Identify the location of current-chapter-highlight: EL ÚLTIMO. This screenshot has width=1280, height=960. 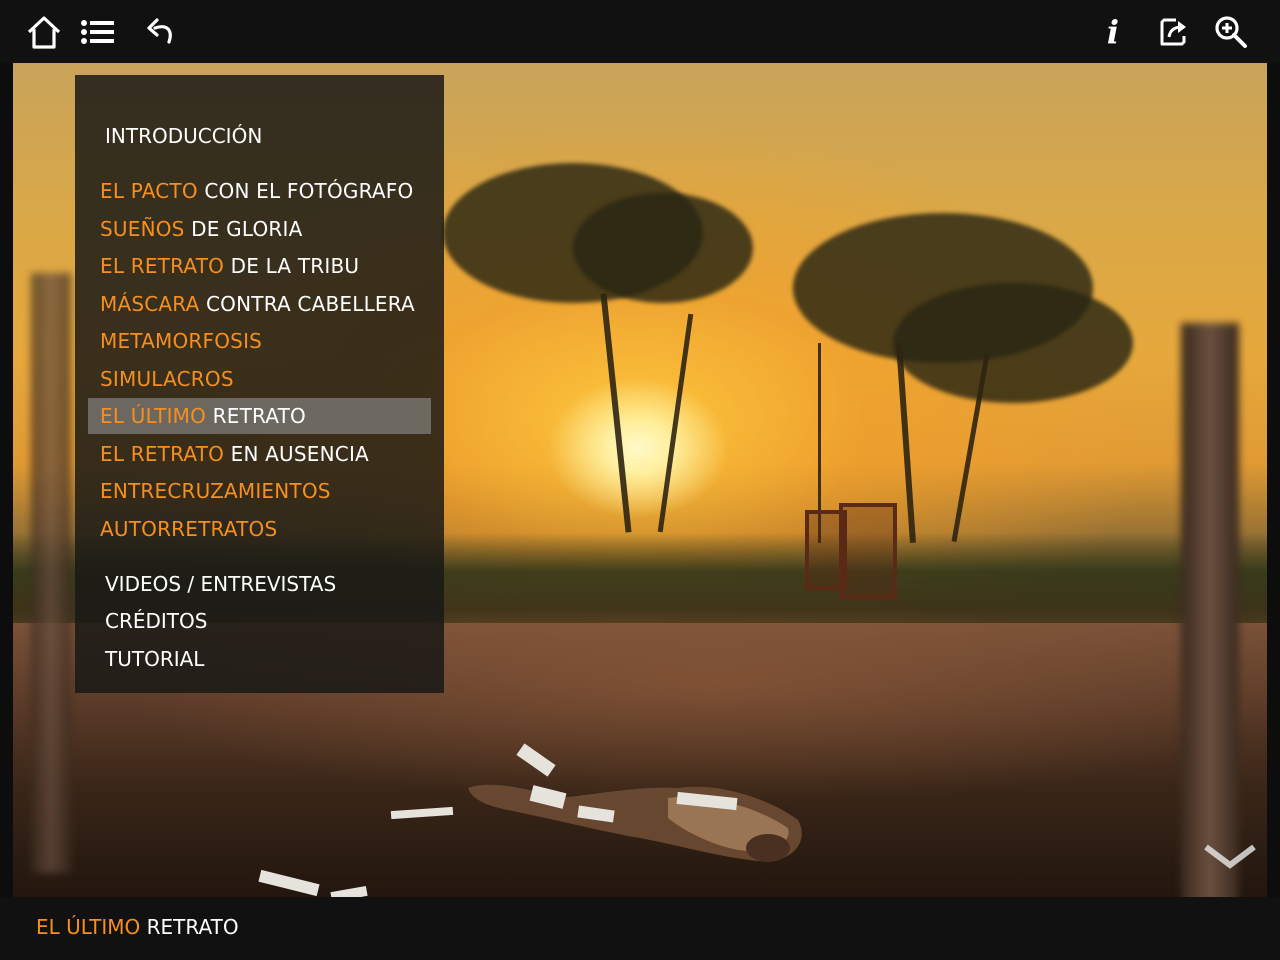
(88, 927).